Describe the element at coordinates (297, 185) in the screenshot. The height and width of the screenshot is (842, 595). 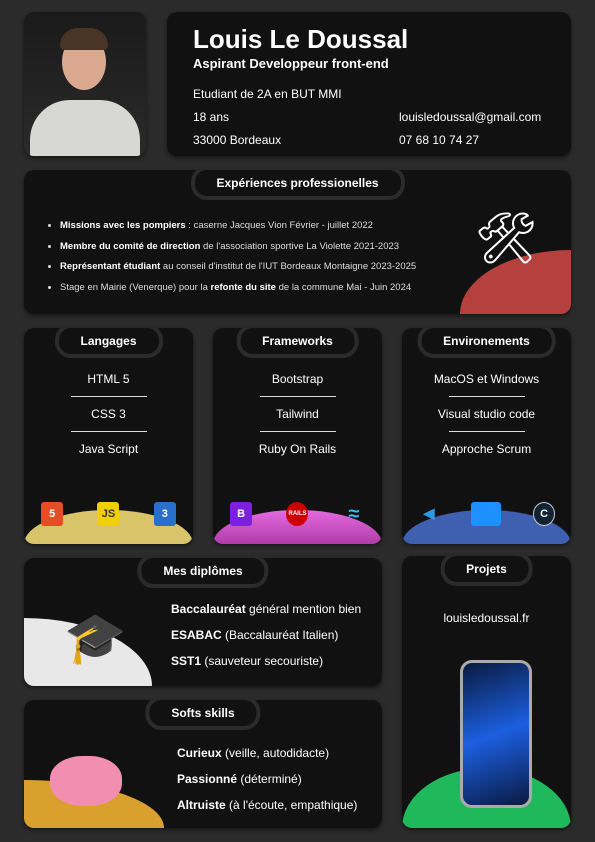
I see `experience-title: Expériences professionelles` at that location.